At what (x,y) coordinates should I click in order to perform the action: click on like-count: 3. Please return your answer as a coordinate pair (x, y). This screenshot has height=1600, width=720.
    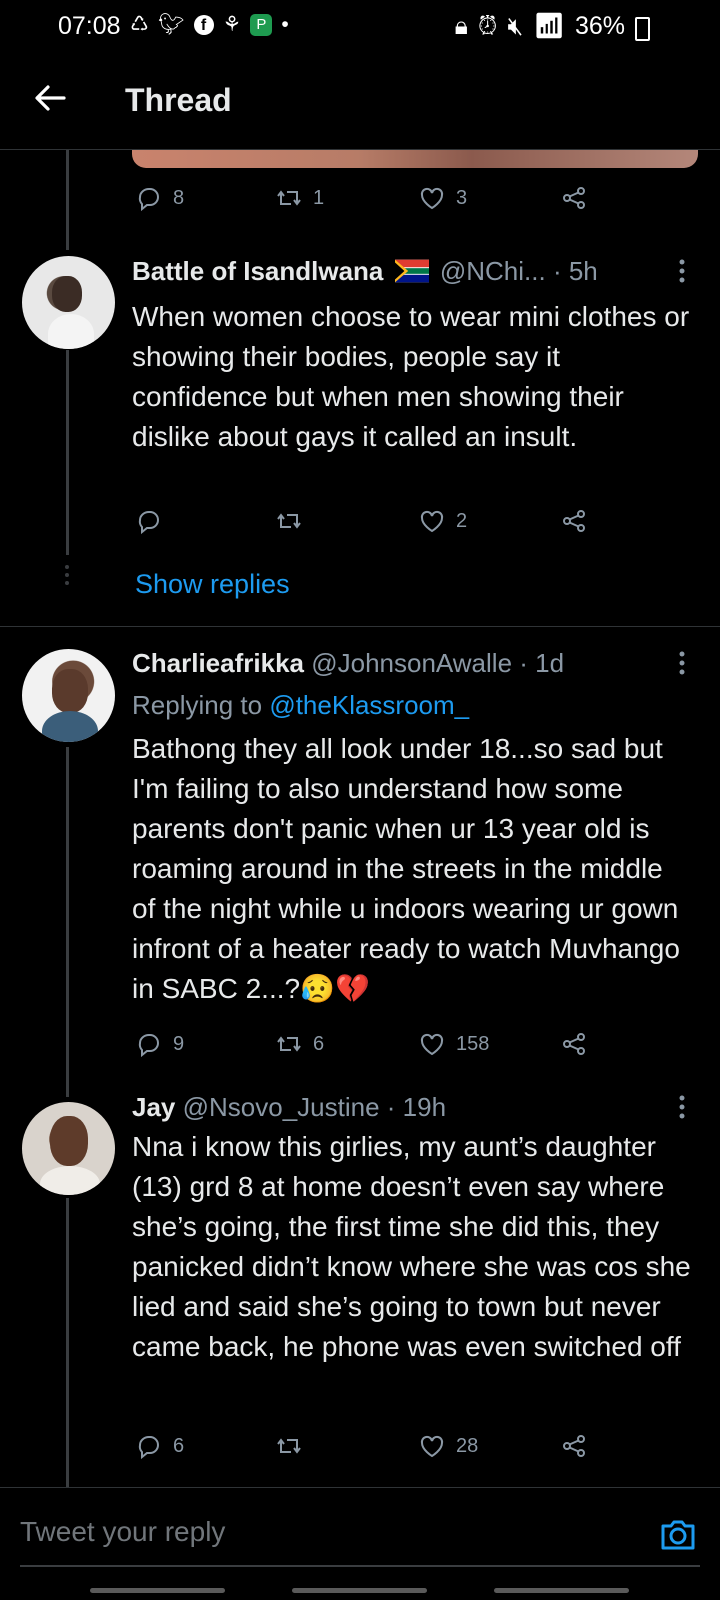
    Looking at the image, I should click on (462, 197).